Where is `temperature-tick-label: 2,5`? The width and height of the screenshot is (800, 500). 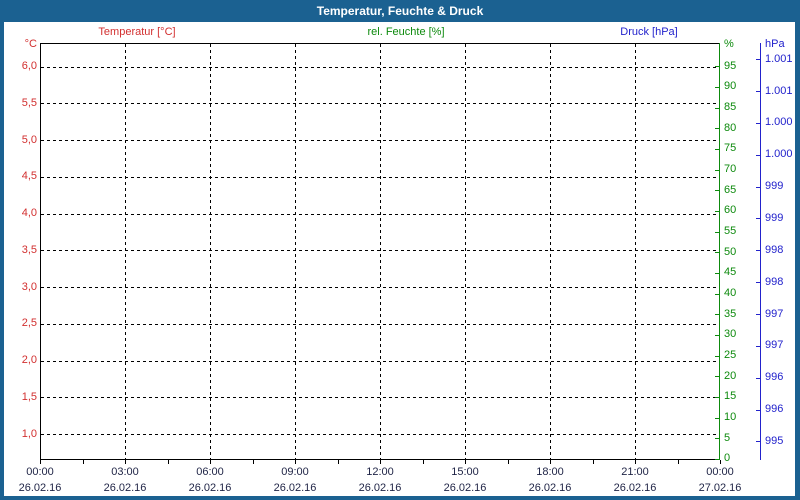
temperature-tick-label: 2,5 is located at coordinates (29, 323).